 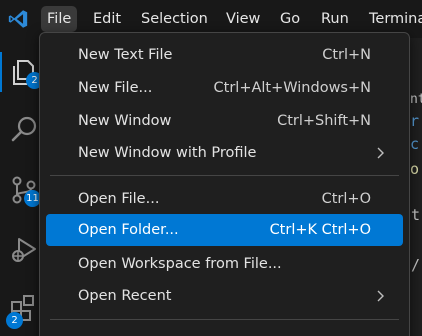 I want to click on search-icon, so click(x=24, y=129).